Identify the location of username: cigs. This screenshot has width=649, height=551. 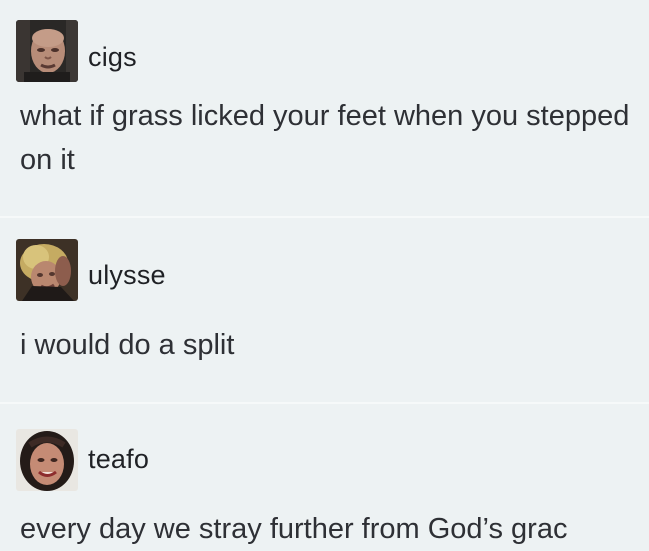
(112, 57).